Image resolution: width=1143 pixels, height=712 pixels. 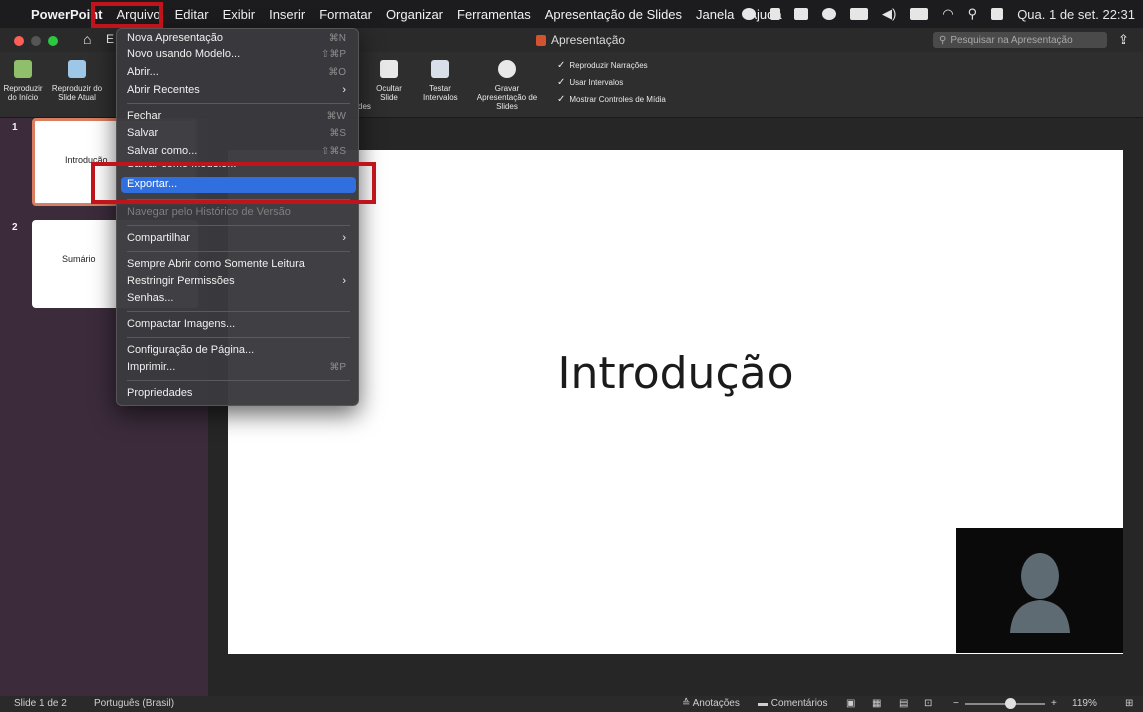 What do you see at coordinates (238, 116) in the screenshot?
I see `menu-item-close: Fechar ⌘W` at bounding box center [238, 116].